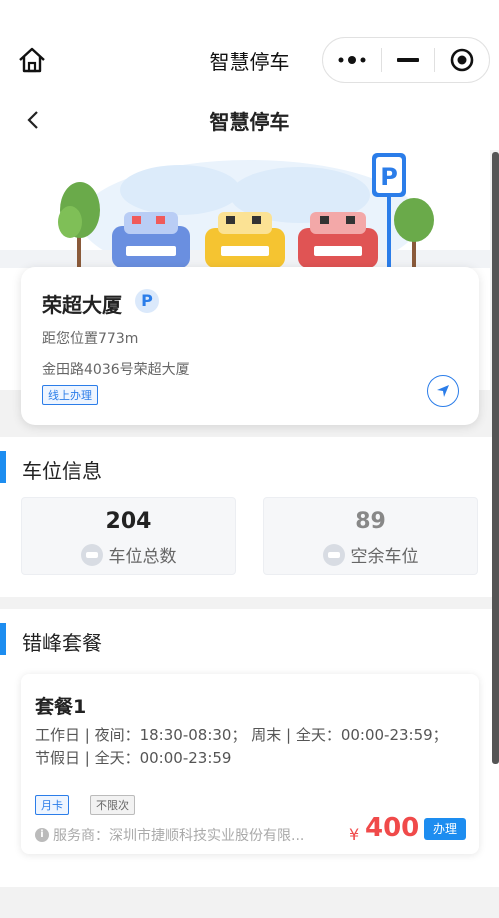 Image resolution: width=499 pixels, height=918 pixels. Describe the element at coordinates (128, 521) in the screenshot. I see `total-spaces-value: 204` at that location.